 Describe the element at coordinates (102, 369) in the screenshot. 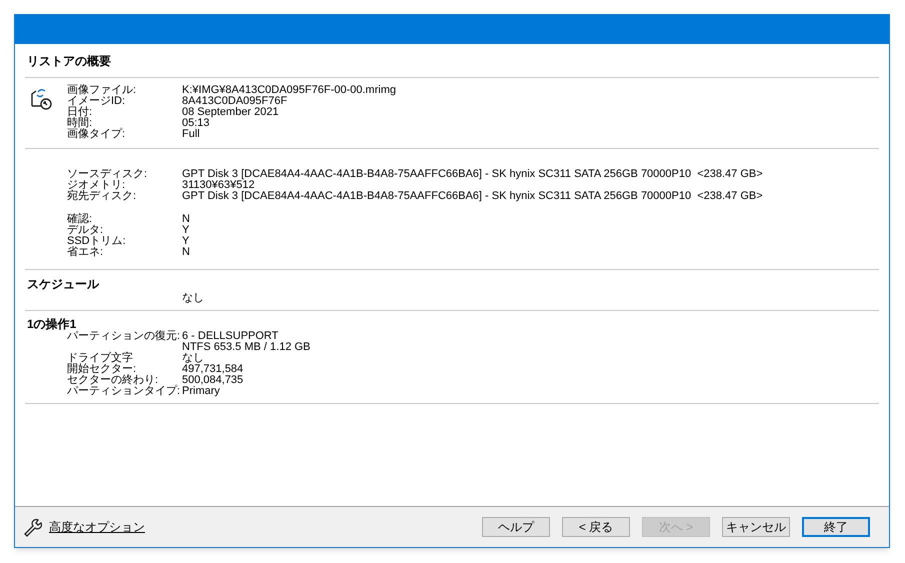

I see `field-label: 開始セクター:` at that location.